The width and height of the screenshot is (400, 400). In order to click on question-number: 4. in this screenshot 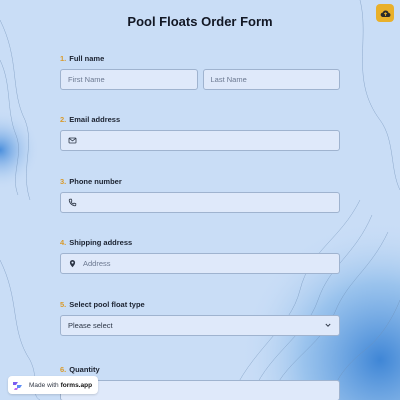, I will do `click(63, 242)`.